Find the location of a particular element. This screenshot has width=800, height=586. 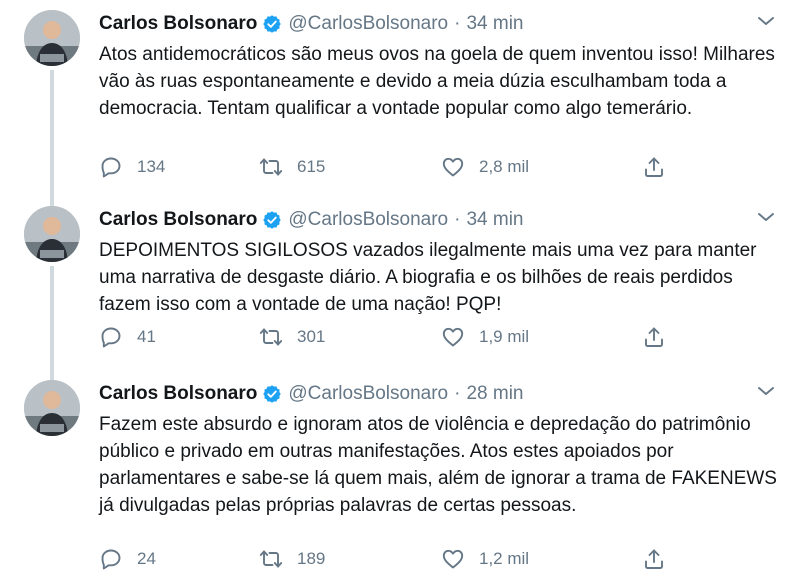

retweet-count: 189 is located at coordinates (311, 558).